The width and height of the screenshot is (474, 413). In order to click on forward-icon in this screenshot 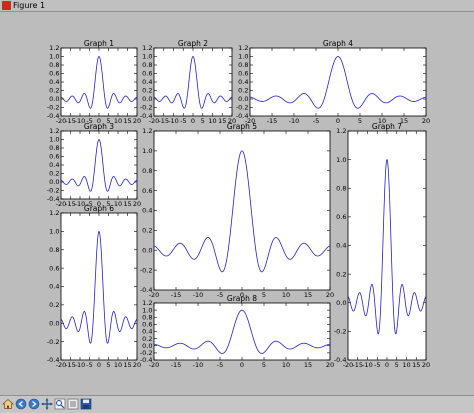, I will do `click(34, 404)`.